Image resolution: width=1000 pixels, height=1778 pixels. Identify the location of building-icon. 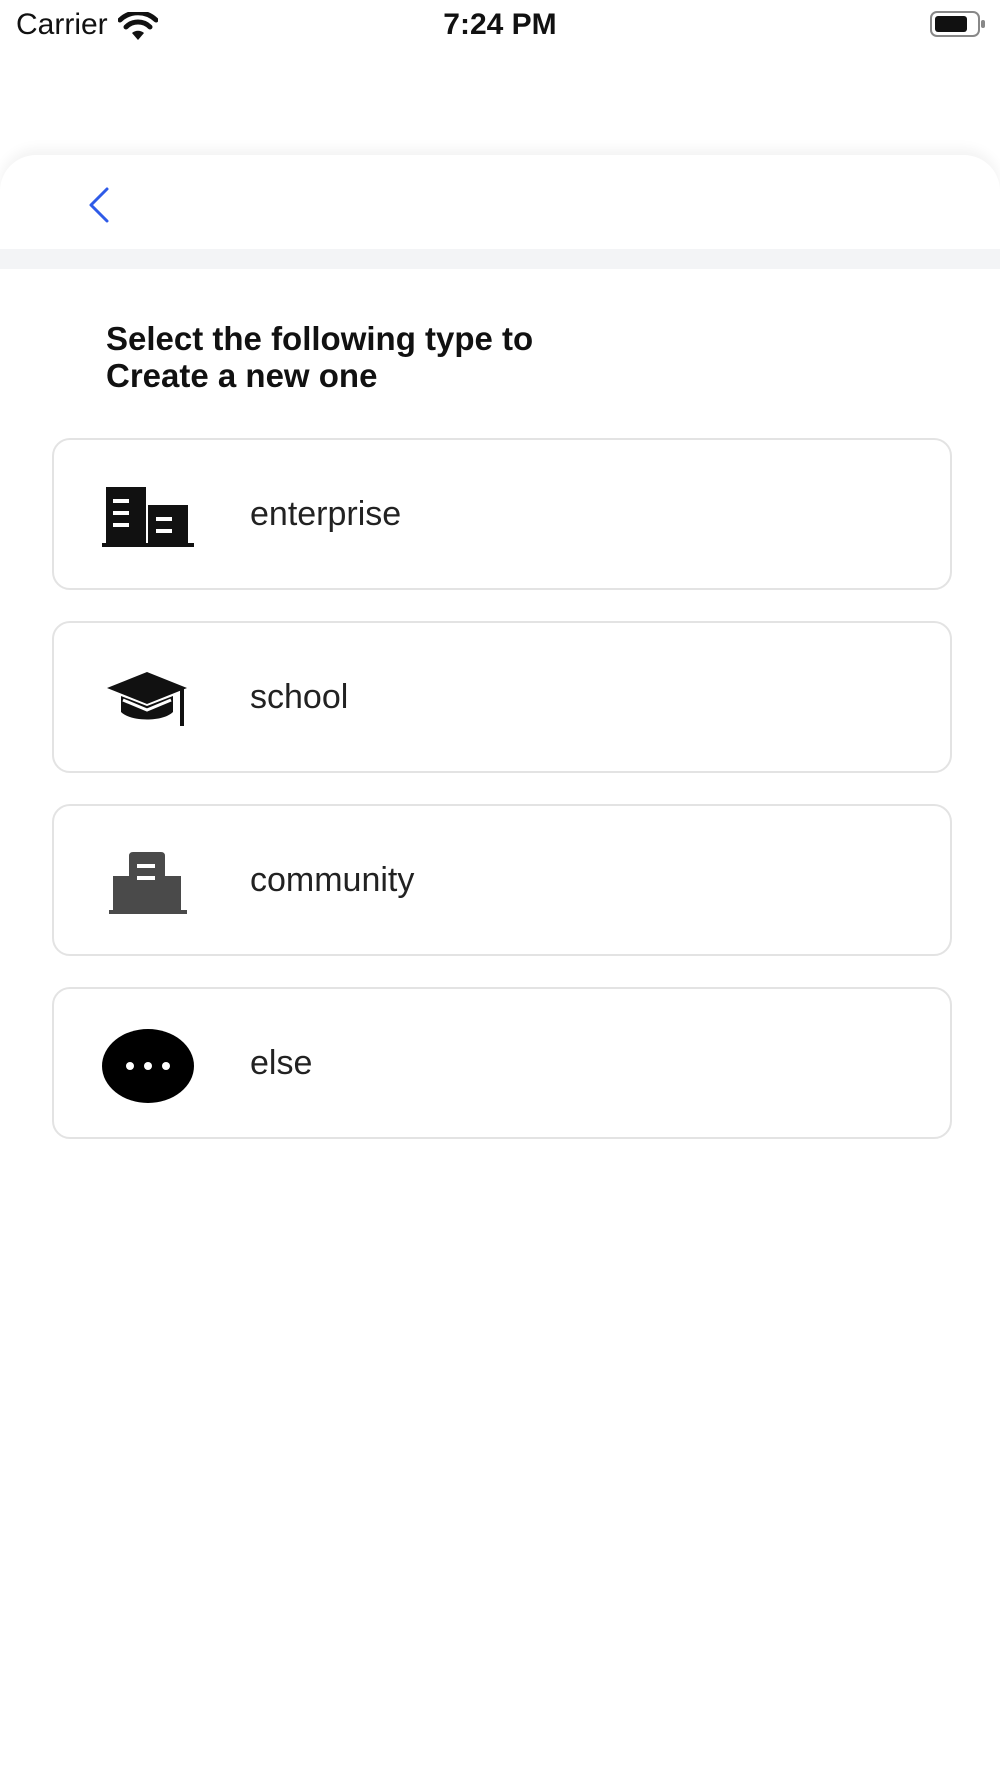
(148, 517).